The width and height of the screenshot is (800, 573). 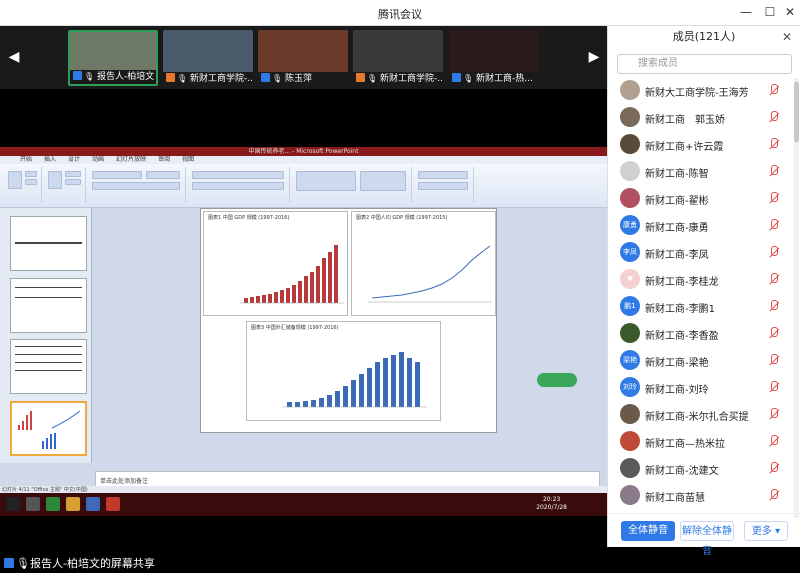 I want to click on video-thumbnail: 🎙 报告人-柏培文, so click(x=113, y=58).